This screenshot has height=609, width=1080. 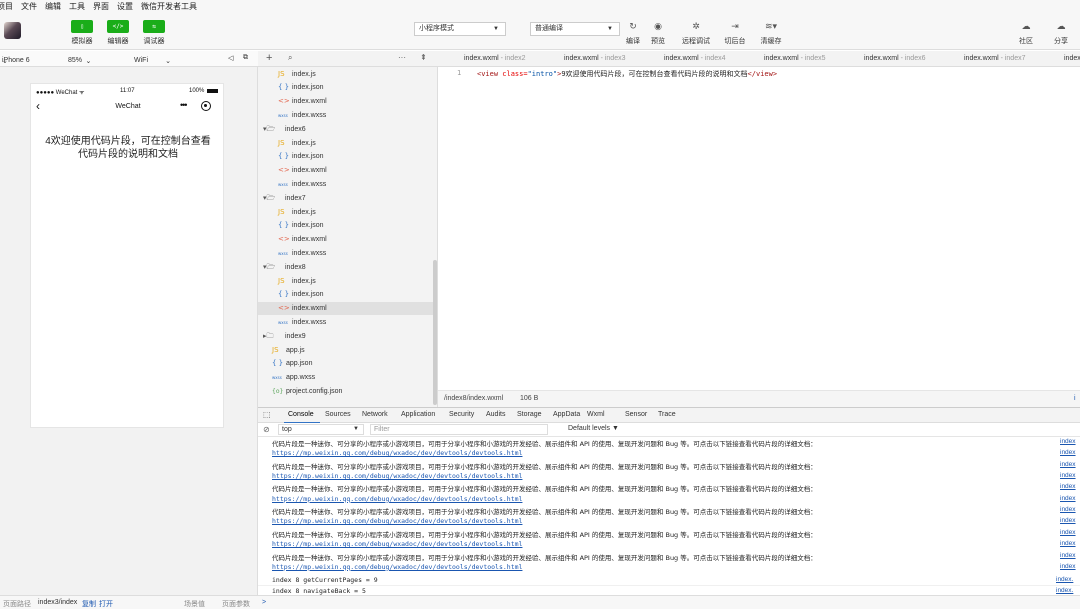 What do you see at coordinates (375, 414) in the screenshot?
I see `devtools-tab-network: Network` at bounding box center [375, 414].